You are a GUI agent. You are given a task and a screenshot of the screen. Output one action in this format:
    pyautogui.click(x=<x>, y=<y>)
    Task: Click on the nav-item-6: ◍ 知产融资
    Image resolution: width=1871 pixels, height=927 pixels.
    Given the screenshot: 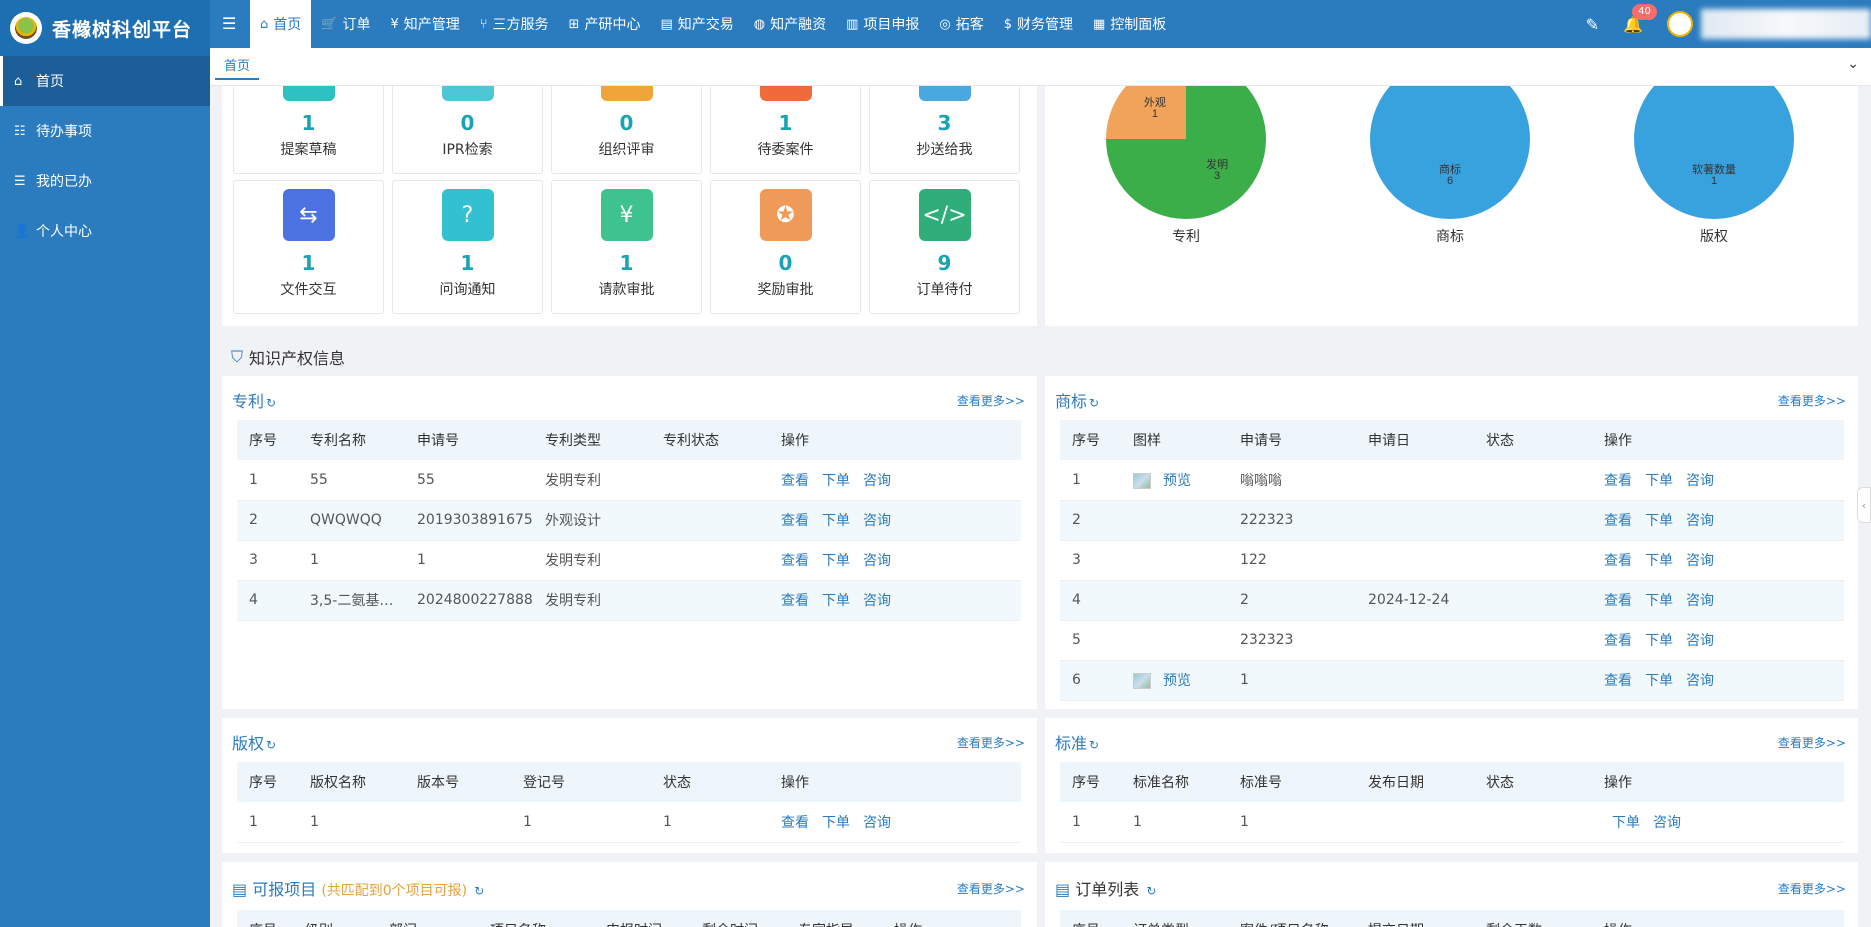 What is the action you would take?
    pyautogui.click(x=790, y=24)
    